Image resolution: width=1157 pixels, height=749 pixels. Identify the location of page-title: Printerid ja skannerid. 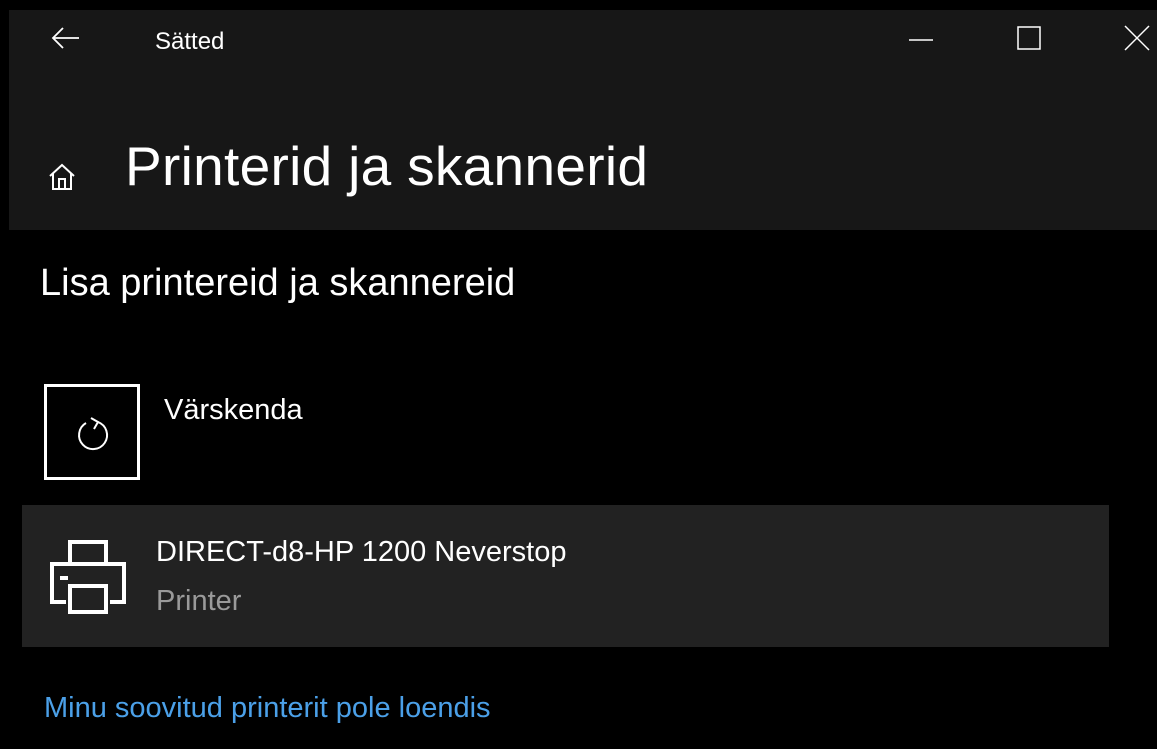
(387, 166).